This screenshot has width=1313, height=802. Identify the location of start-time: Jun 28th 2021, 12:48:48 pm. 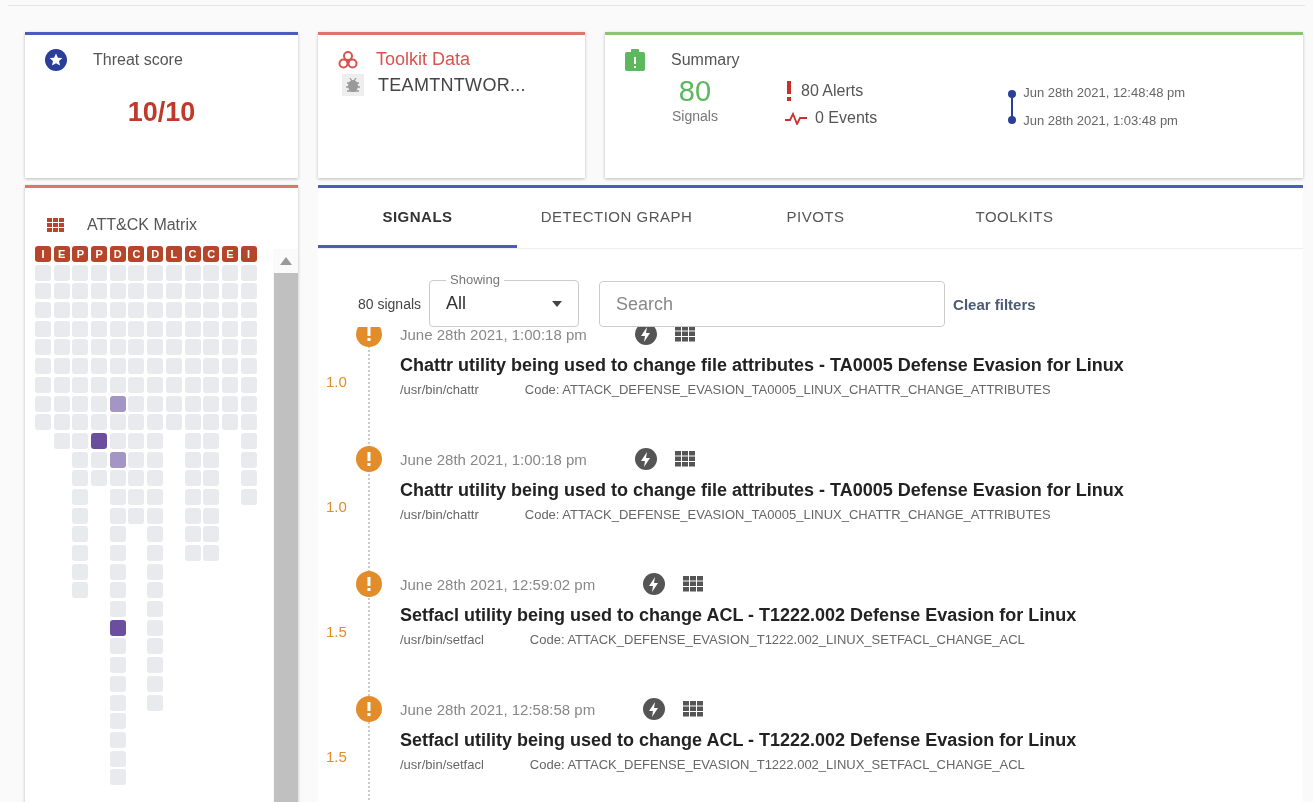
(1104, 92).